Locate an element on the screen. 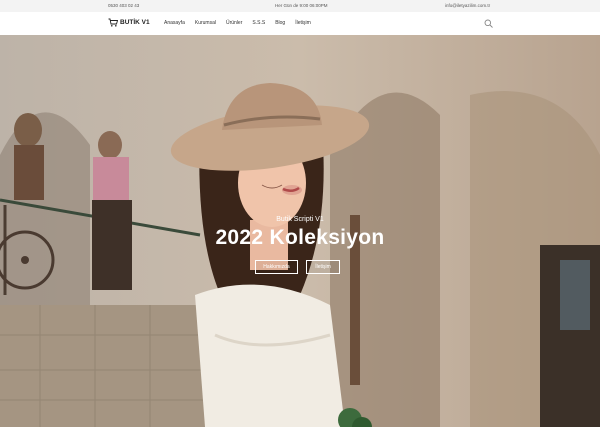 The height and width of the screenshot is (427, 600). nav-item-sss: S.S.S is located at coordinates (258, 23).